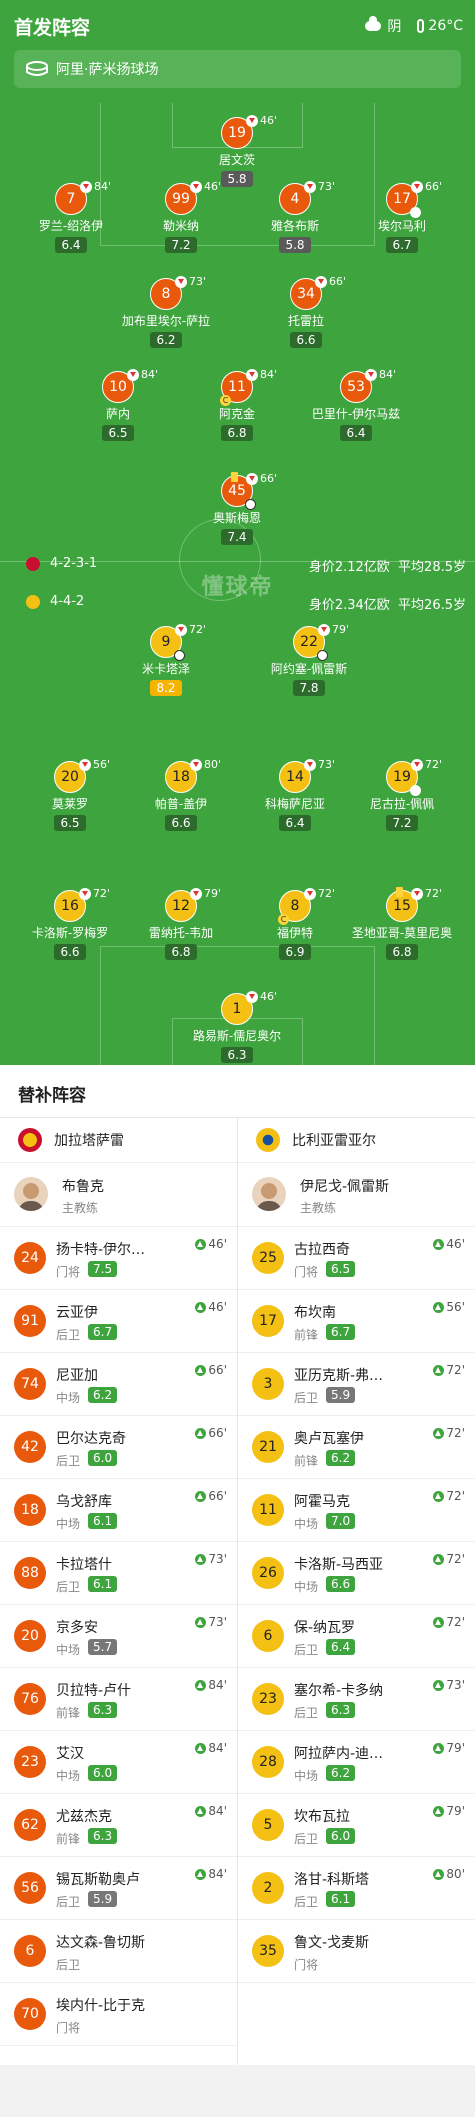 Image resolution: width=475 pixels, height=2117 pixels. What do you see at coordinates (33, 564) in the screenshot?
I see `home-team-logo` at bounding box center [33, 564].